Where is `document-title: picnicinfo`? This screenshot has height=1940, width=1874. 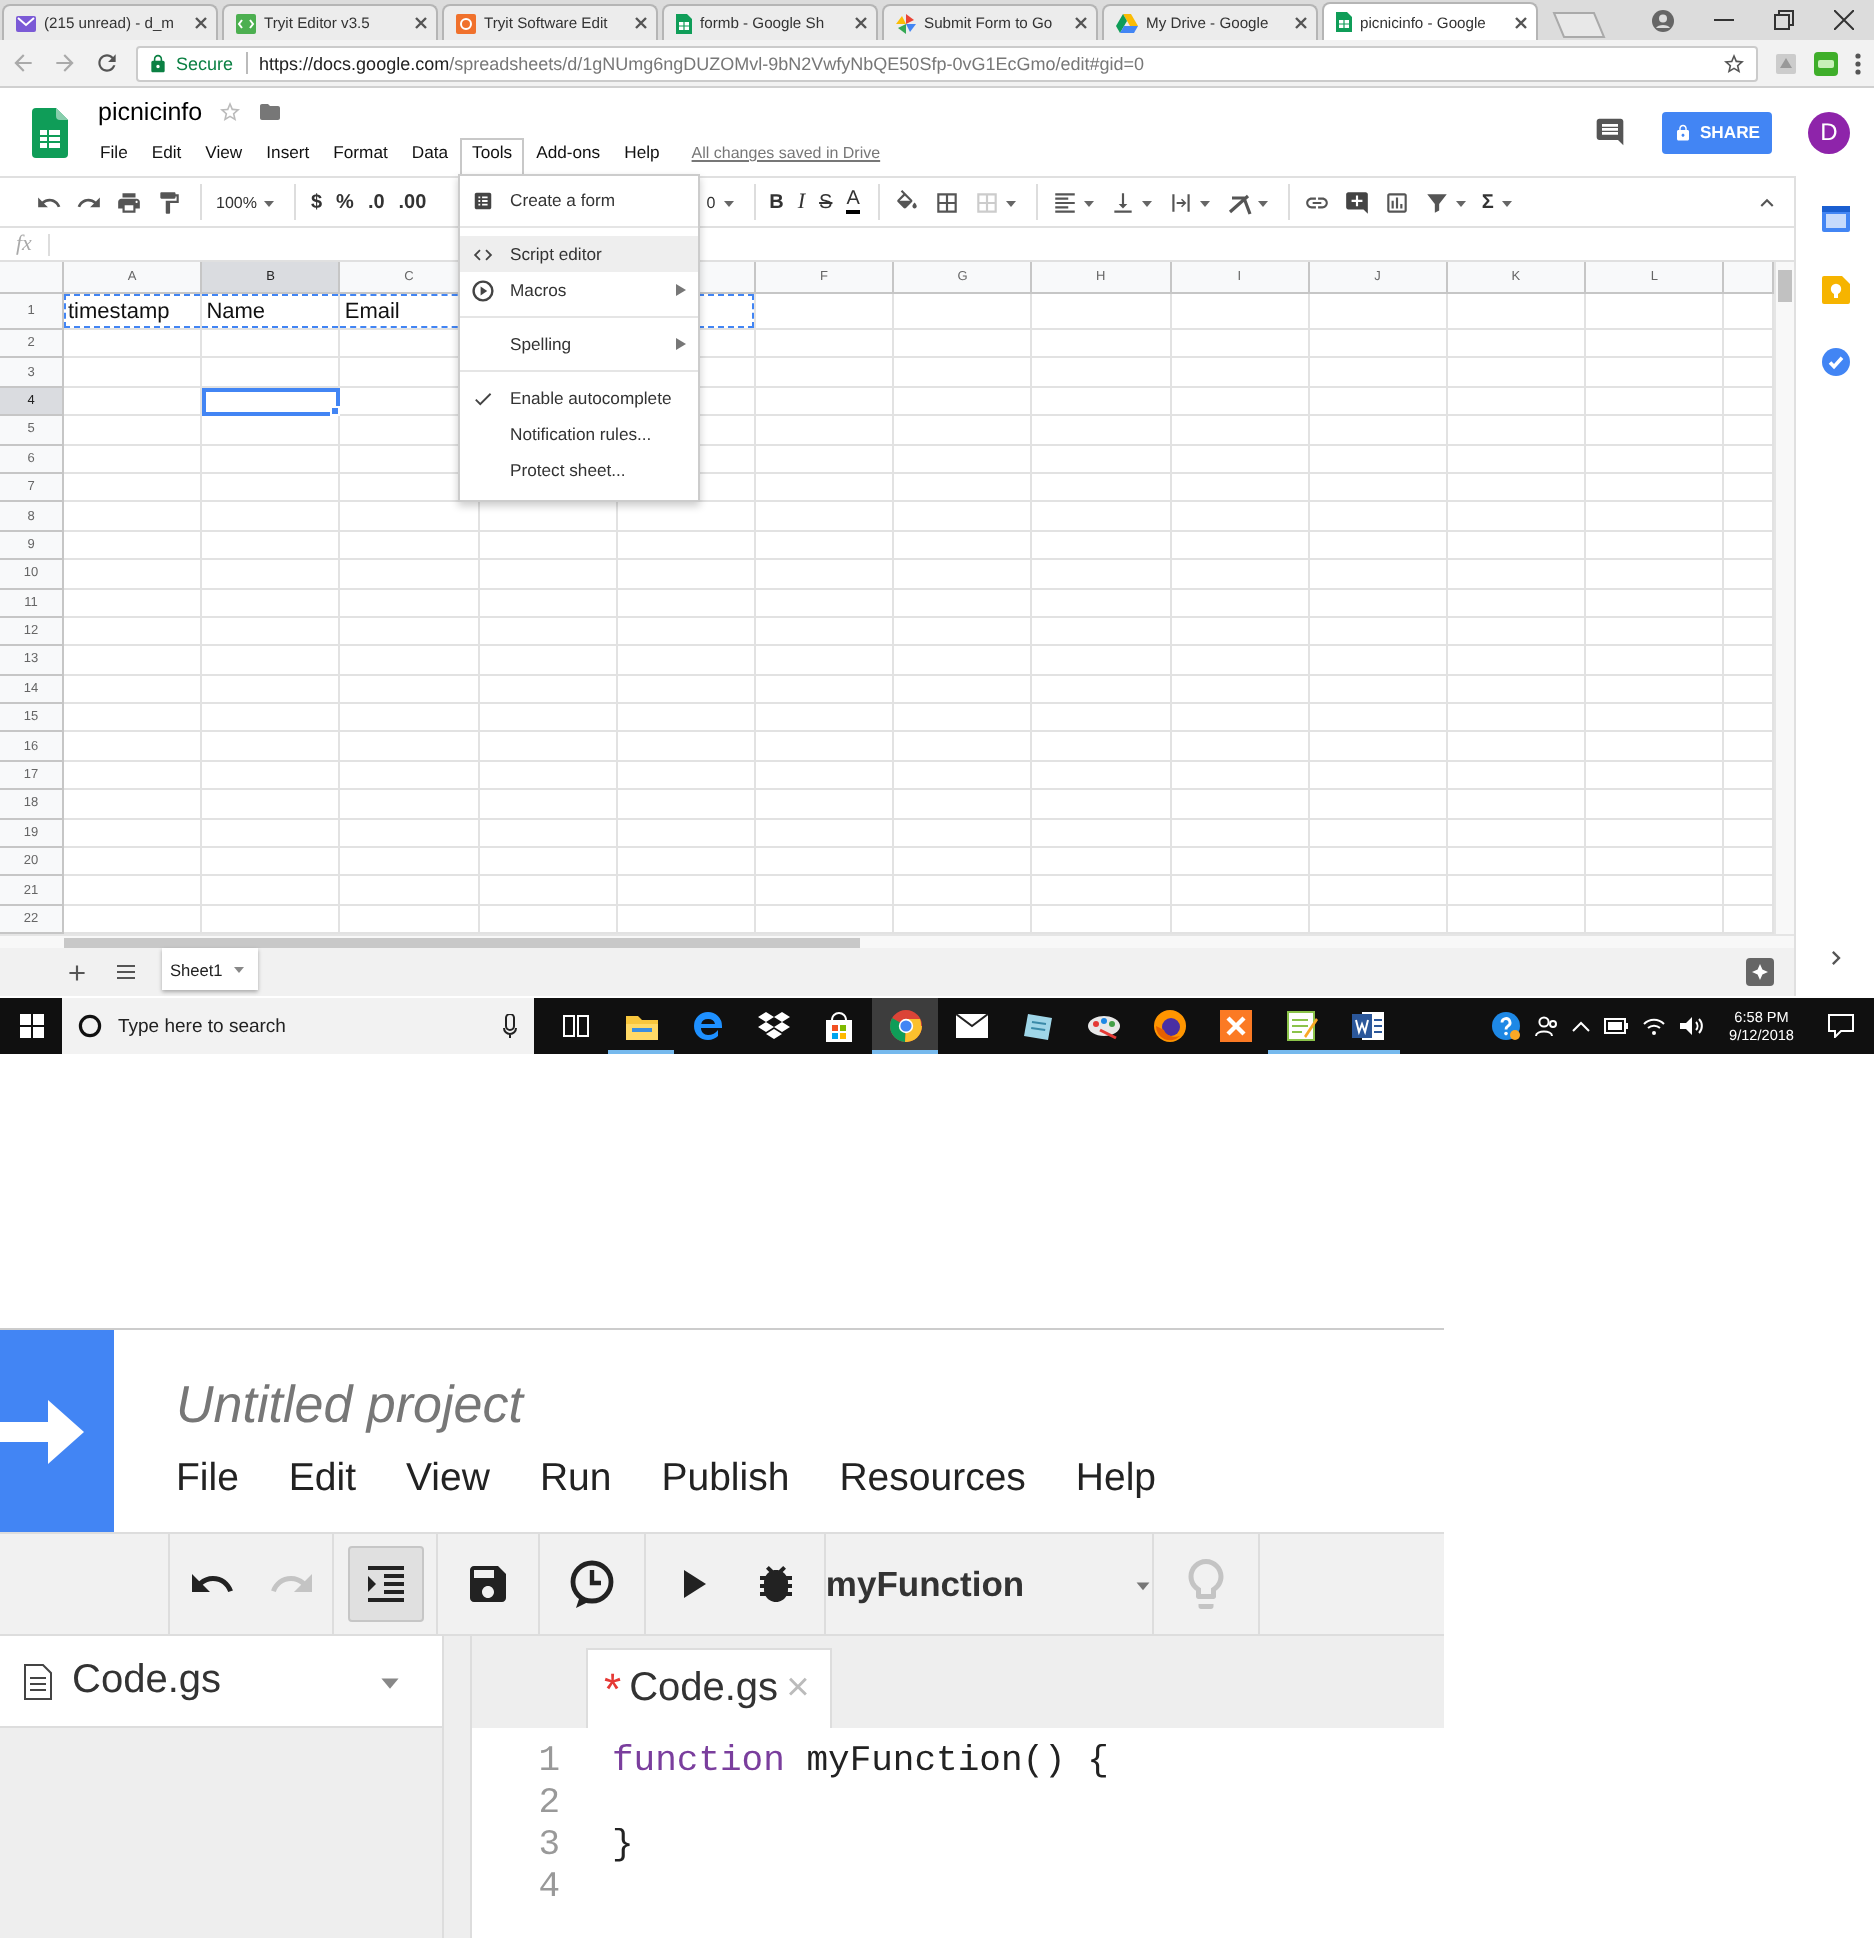 document-title: picnicinfo is located at coordinates (150, 112).